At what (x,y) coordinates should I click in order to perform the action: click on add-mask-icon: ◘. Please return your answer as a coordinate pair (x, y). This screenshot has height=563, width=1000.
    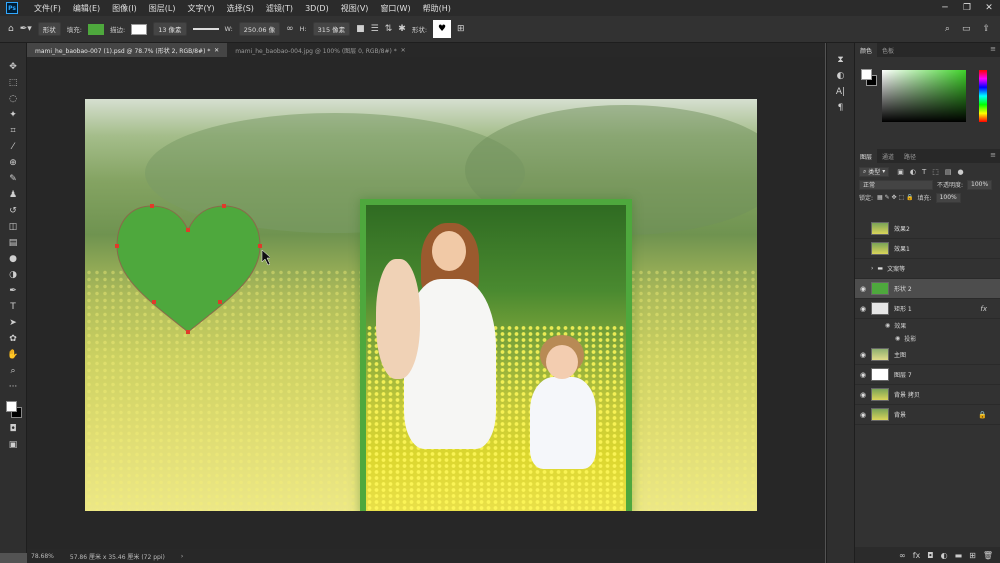
    Looking at the image, I should click on (930, 555).